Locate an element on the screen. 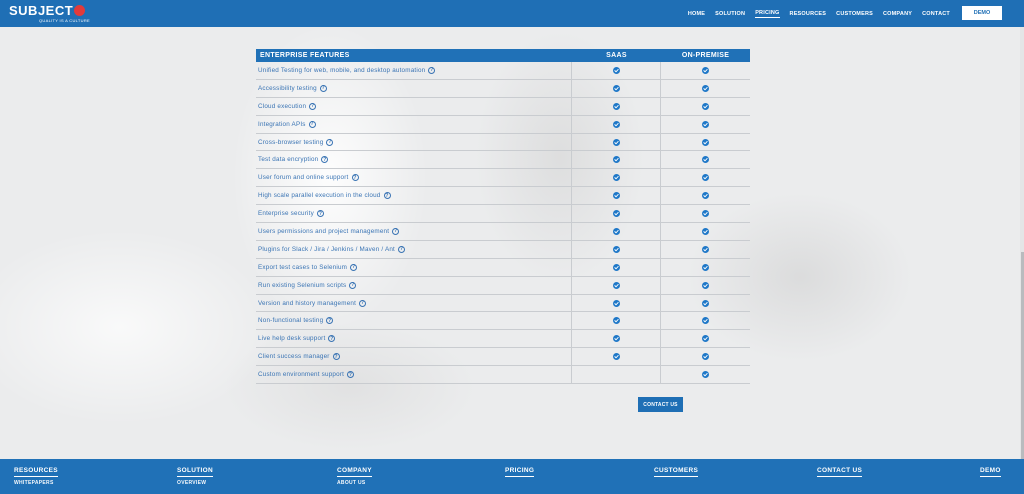  demo-button: DEMO is located at coordinates (982, 13).